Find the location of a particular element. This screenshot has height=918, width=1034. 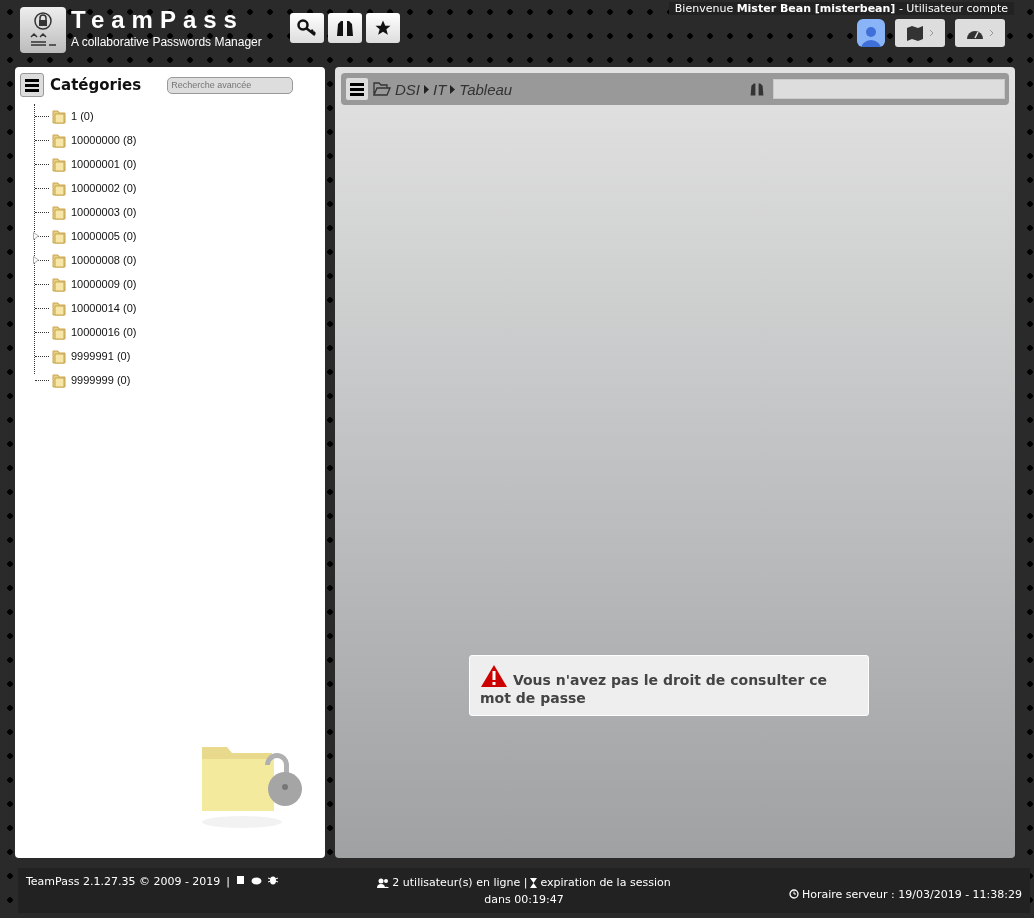

search-field: Recherche avancée is located at coordinates (230, 85).